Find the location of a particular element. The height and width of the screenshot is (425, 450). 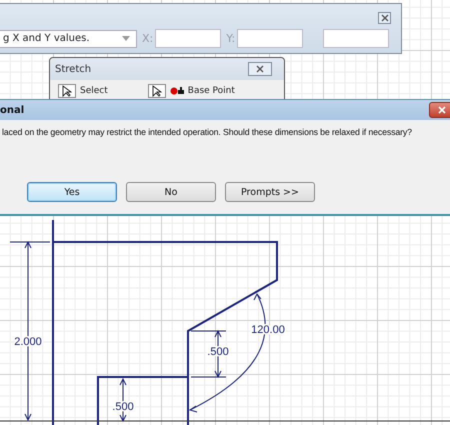

dialog-message: laced on the geometry may restrict the intended operation. Should these dimensions be relaxed if necessary? is located at coordinates (207, 132).